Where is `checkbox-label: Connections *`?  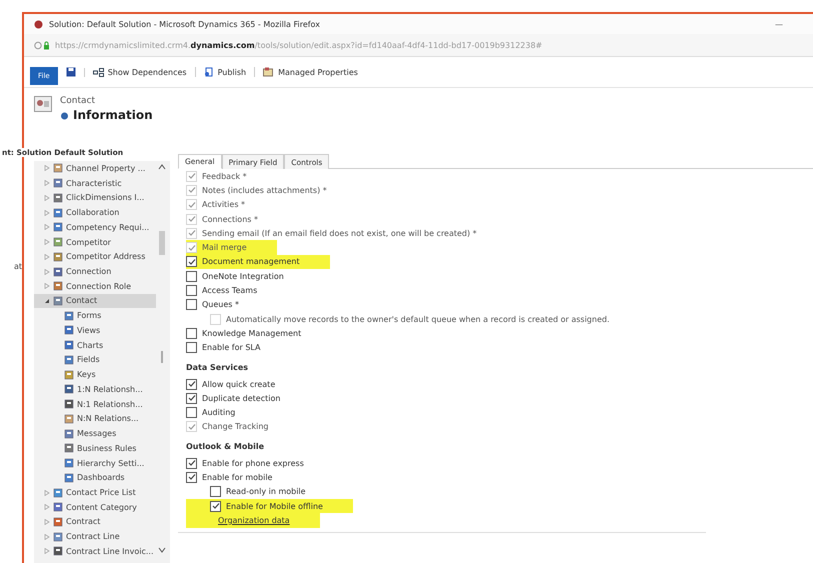 checkbox-label: Connections * is located at coordinates (230, 219).